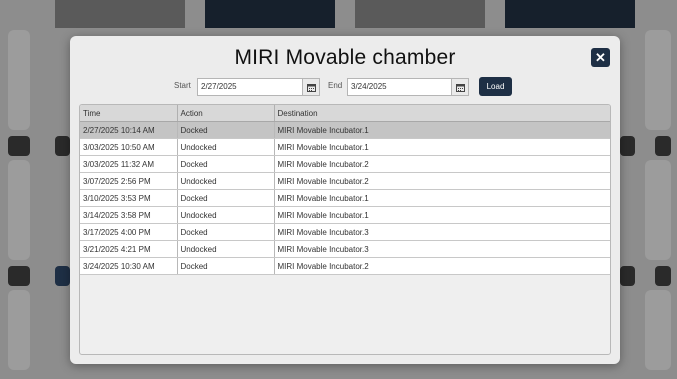 Image resolution: width=677 pixels, height=379 pixels. I want to click on cell-time: 3/10/2025 3:53 PM, so click(129, 198).